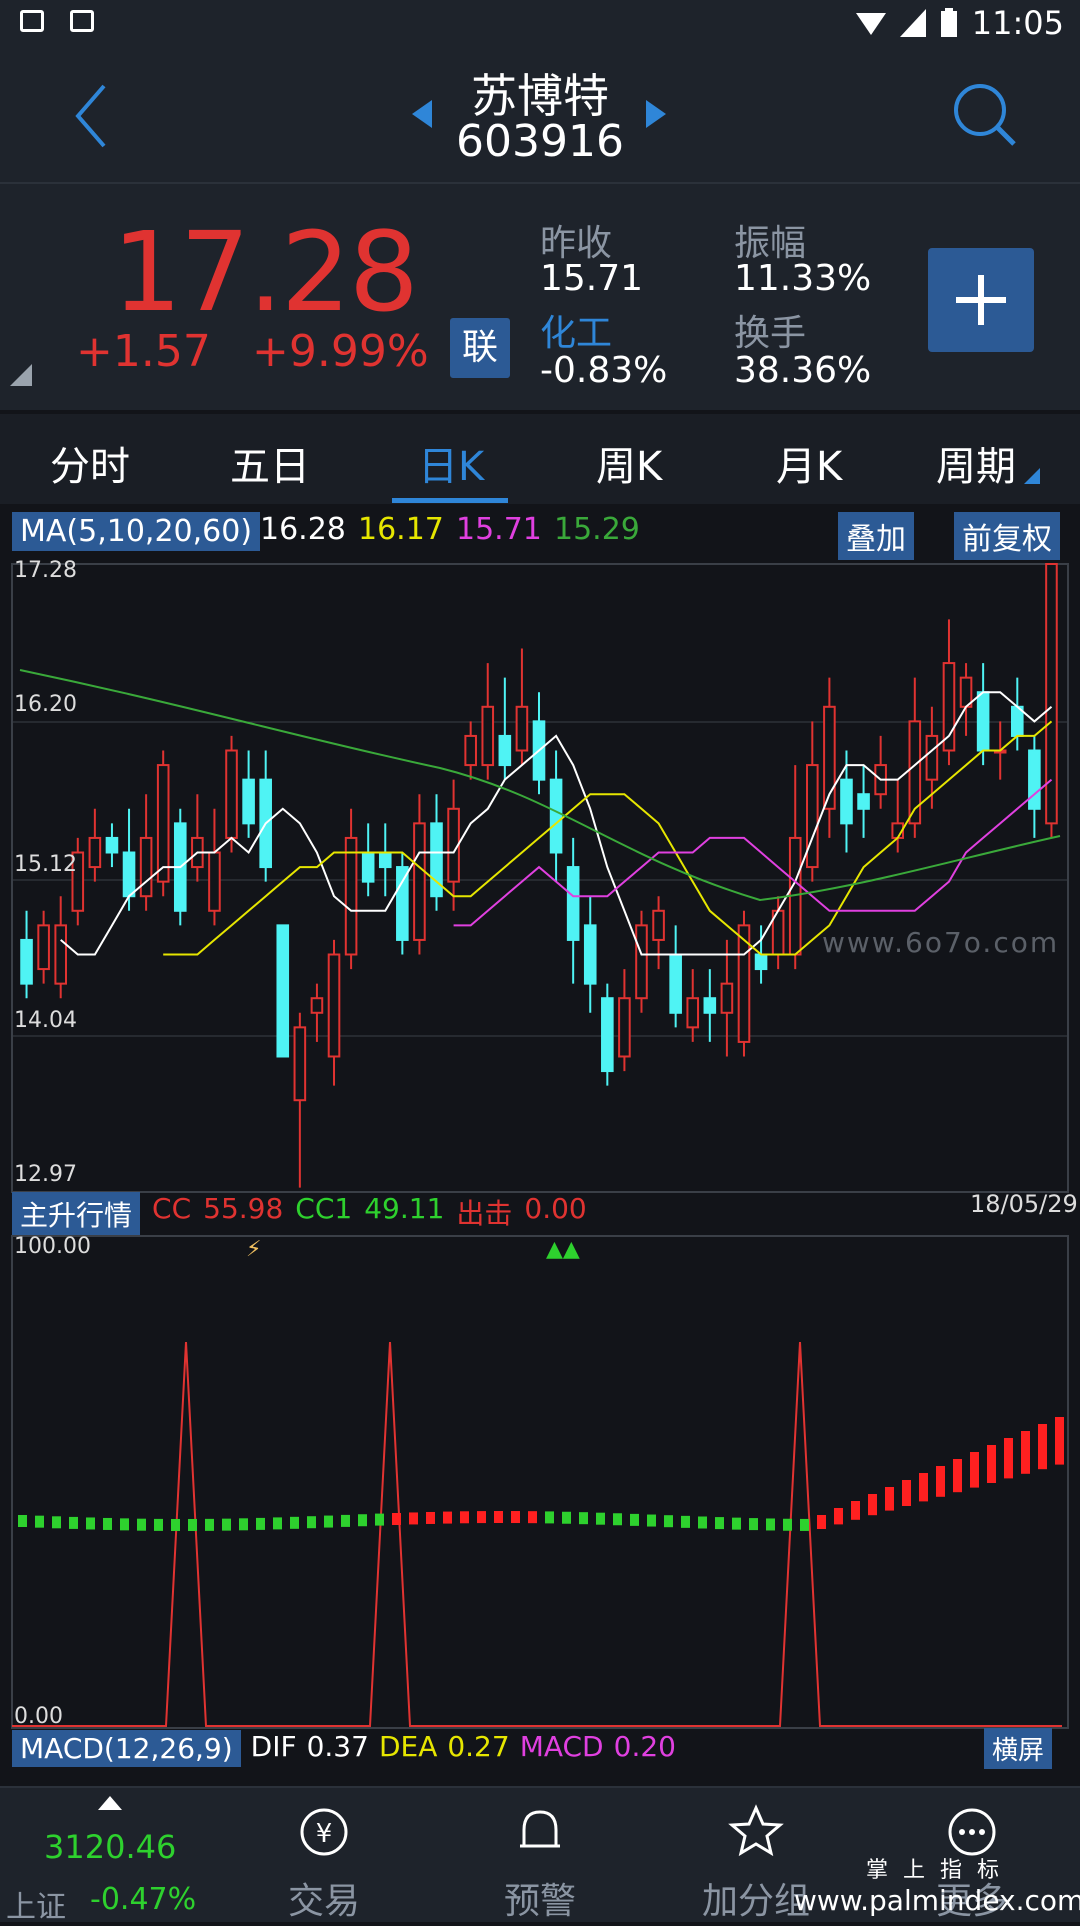 This screenshot has width=1080, height=1926. I want to click on period-dropdown-icon, so click(1032, 476).